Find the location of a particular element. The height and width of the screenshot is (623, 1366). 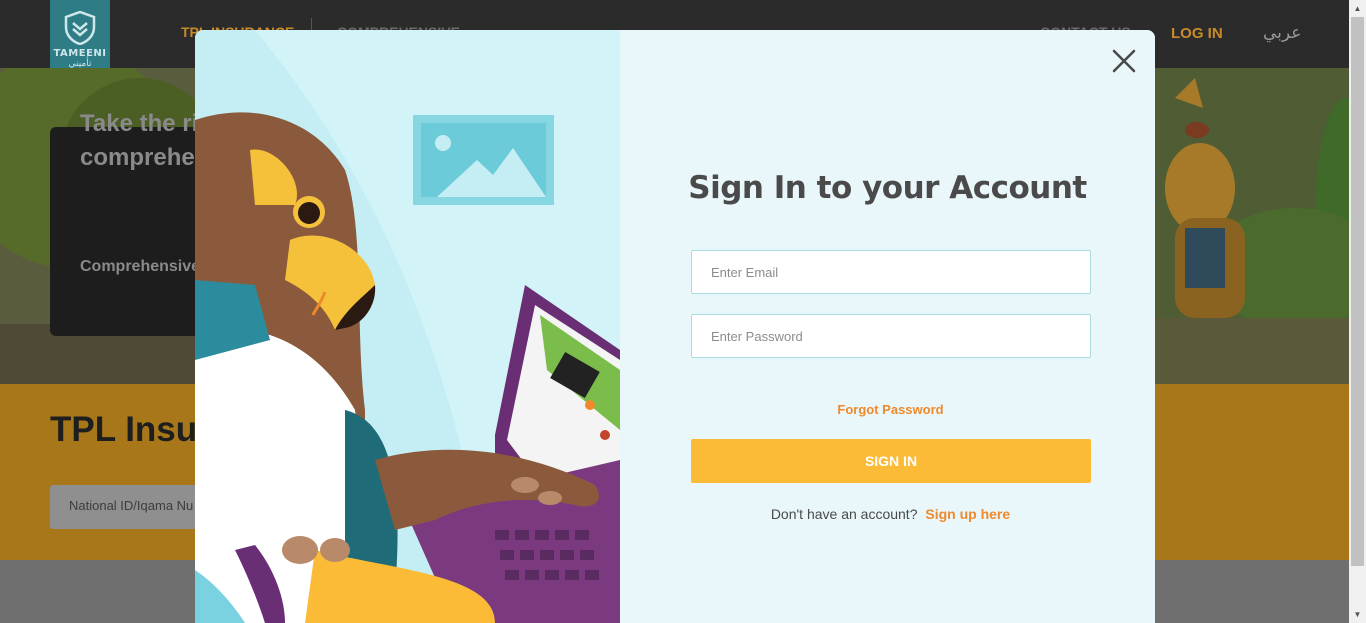

scrollbar-thumb is located at coordinates (1357, 291).